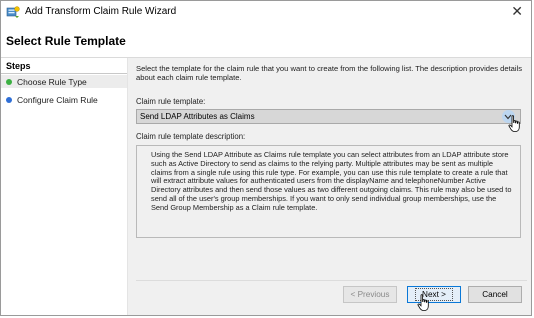 The width and height of the screenshot is (534, 318). What do you see at coordinates (266, 40) in the screenshot?
I see `page-header: Select Rule Template` at bounding box center [266, 40].